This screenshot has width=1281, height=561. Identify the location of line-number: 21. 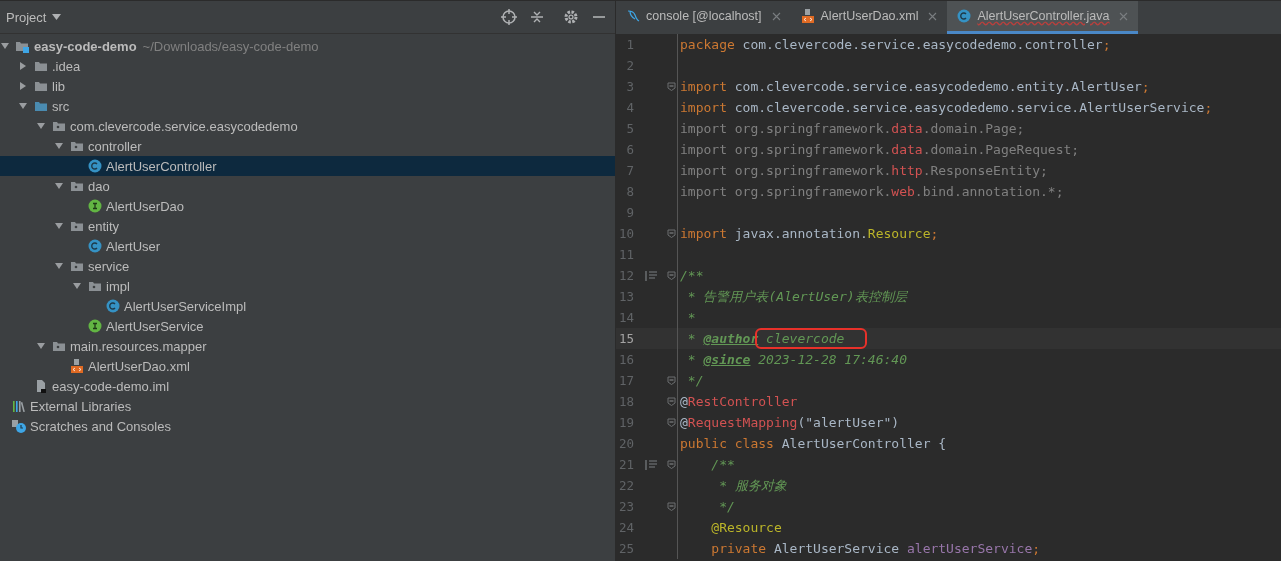
(625, 464).